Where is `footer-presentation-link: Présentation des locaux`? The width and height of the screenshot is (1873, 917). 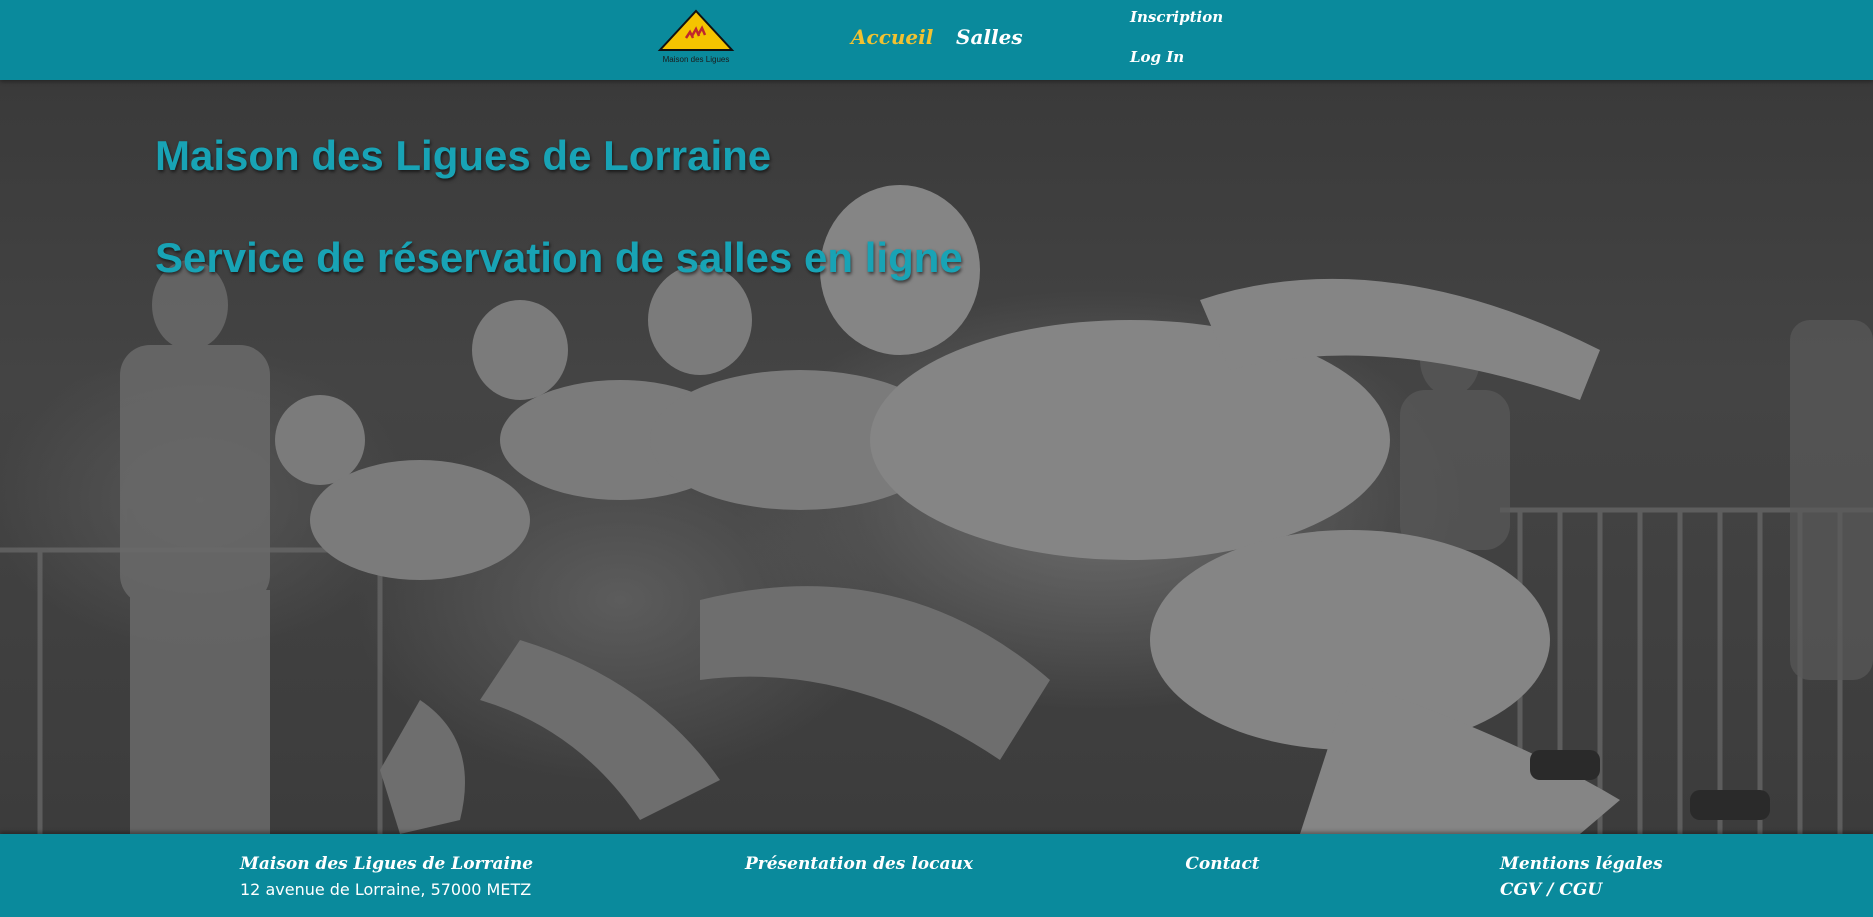 footer-presentation-link: Présentation des locaux is located at coordinates (859, 864).